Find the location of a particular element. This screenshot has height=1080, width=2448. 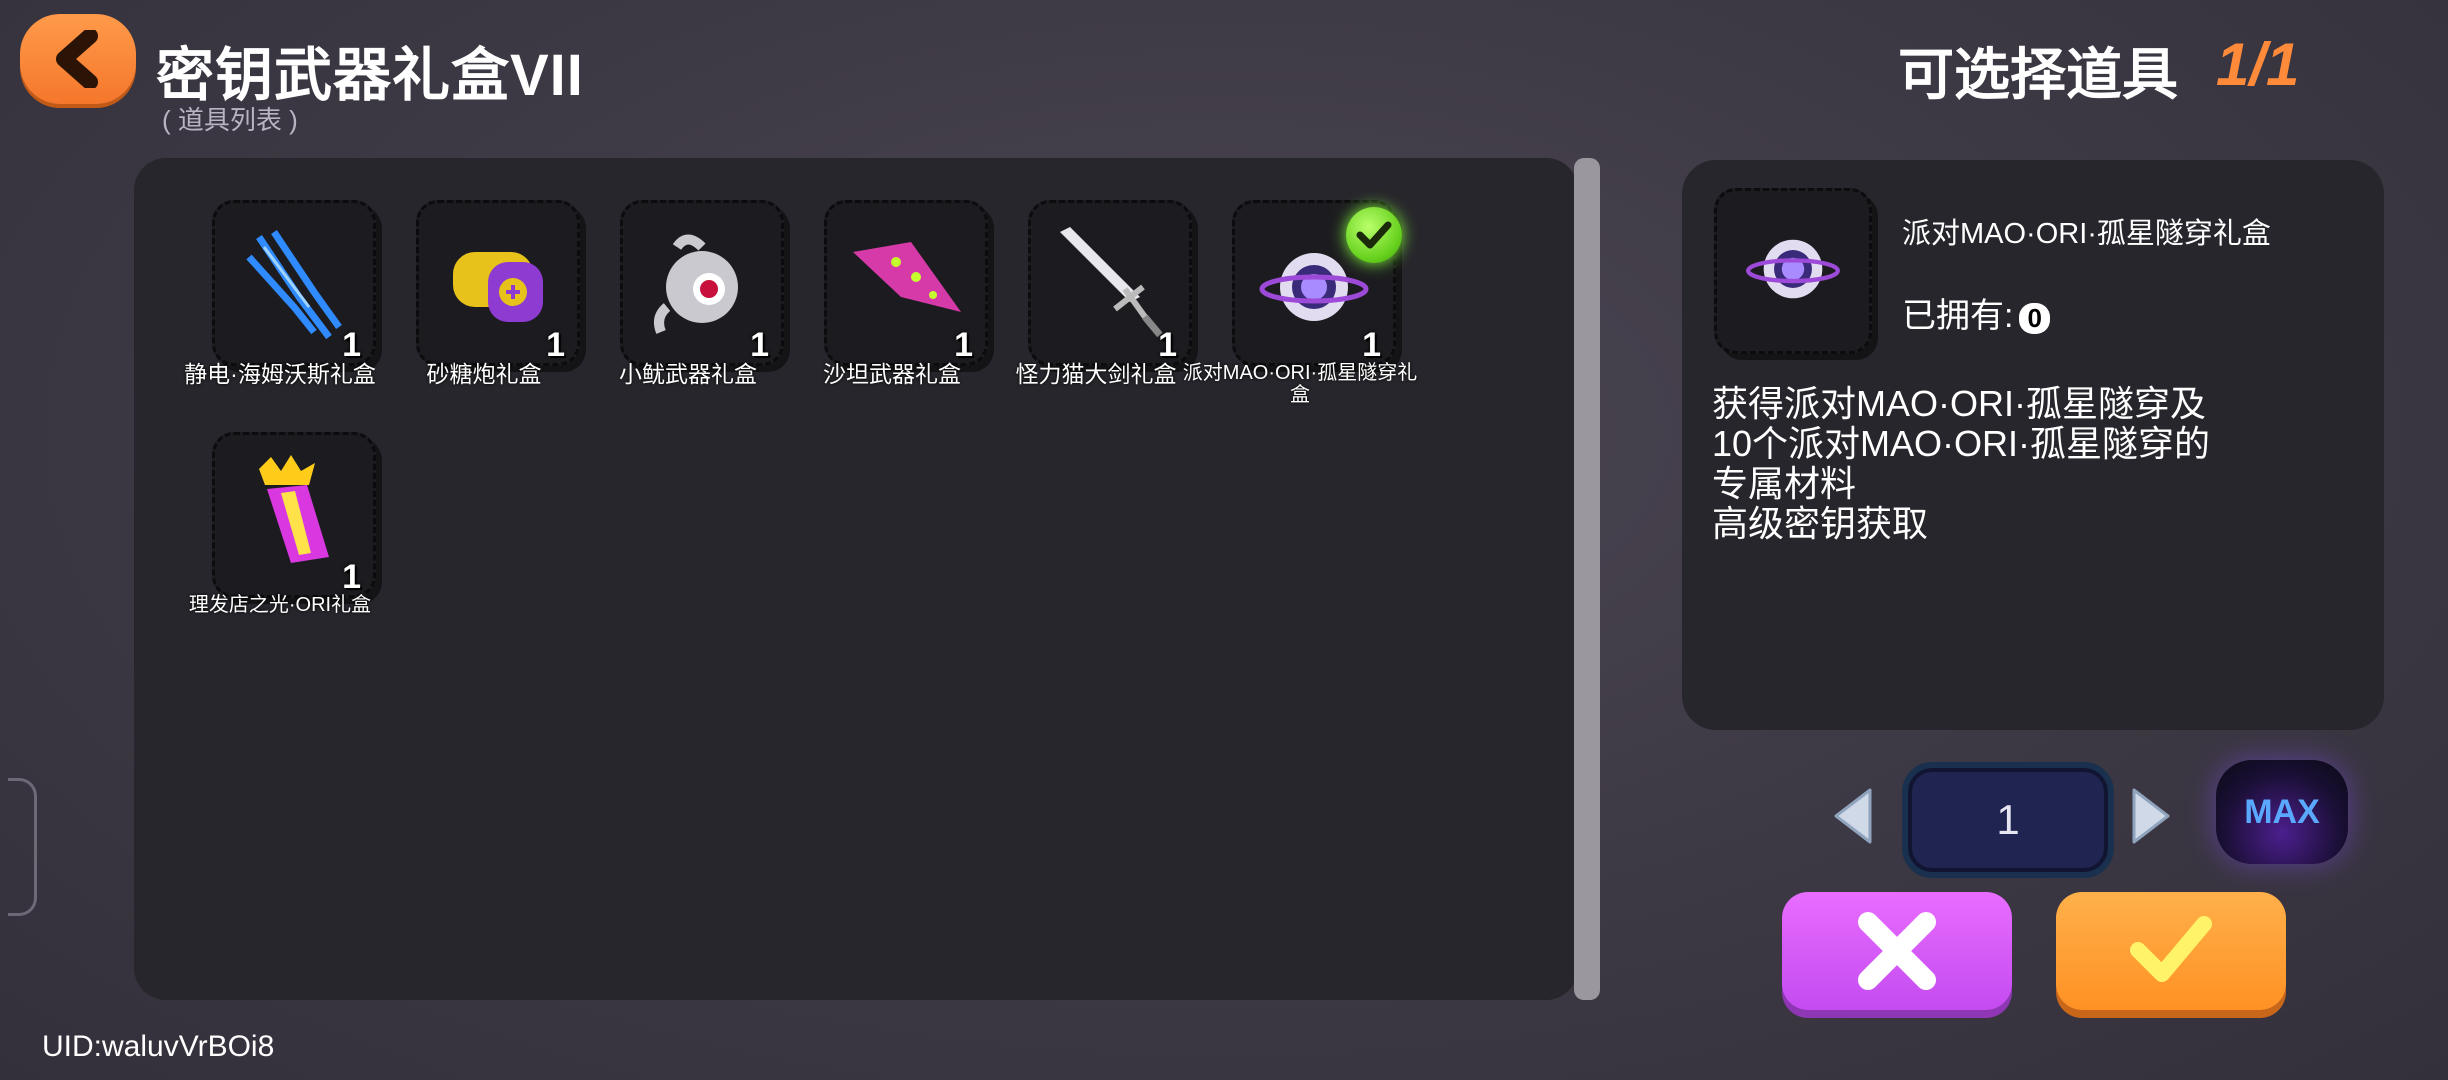

owned-label: 已拥有: is located at coordinates (1958, 316).